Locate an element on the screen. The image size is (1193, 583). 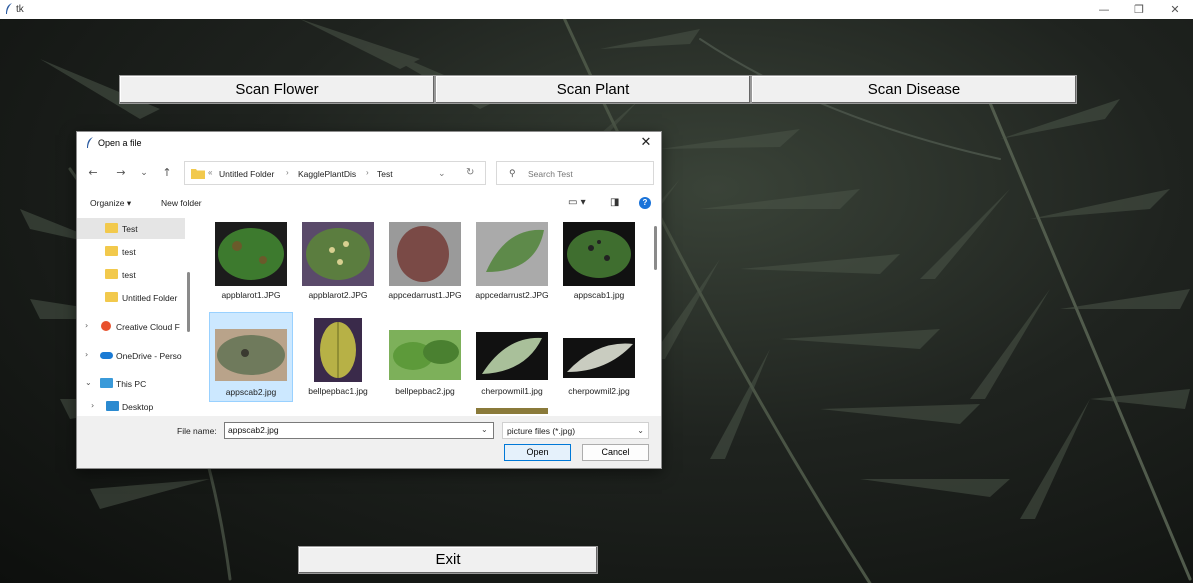
search-input: Search Test is located at coordinates (550, 174).